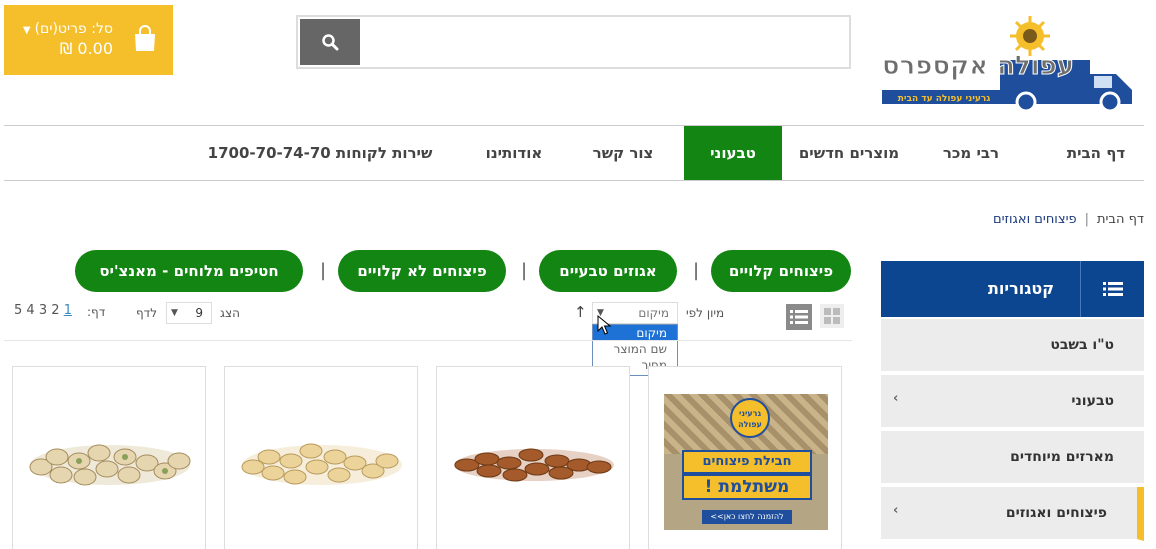  I want to click on categories-title: קטגוריות, so click(1020, 288).